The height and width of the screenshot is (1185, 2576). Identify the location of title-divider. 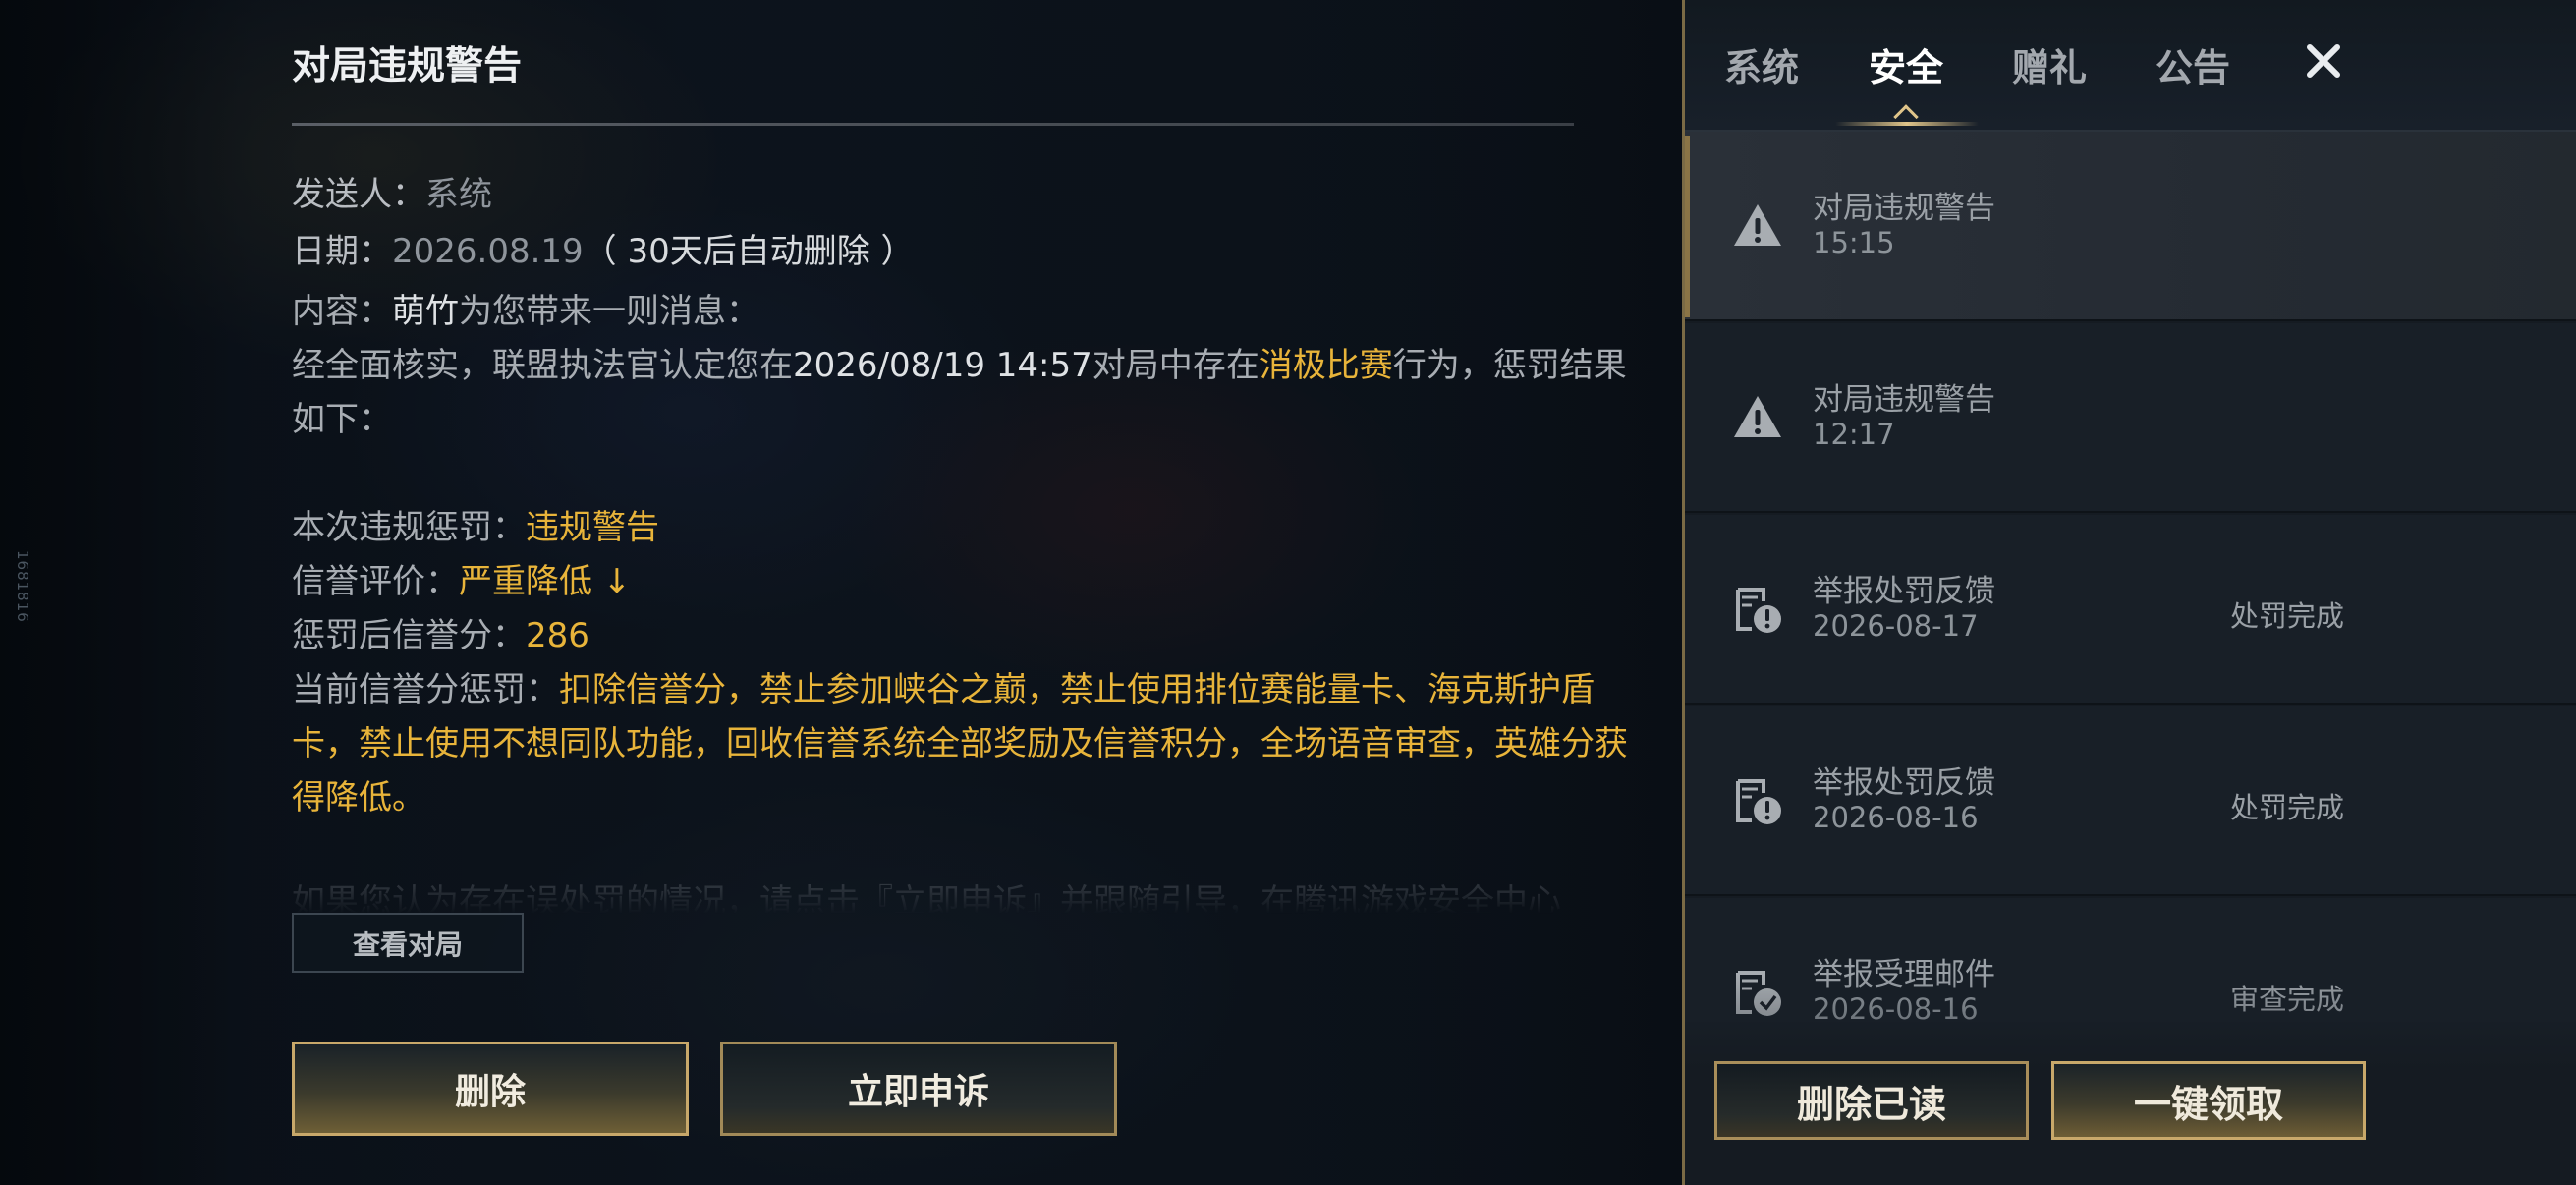
(933, 125).